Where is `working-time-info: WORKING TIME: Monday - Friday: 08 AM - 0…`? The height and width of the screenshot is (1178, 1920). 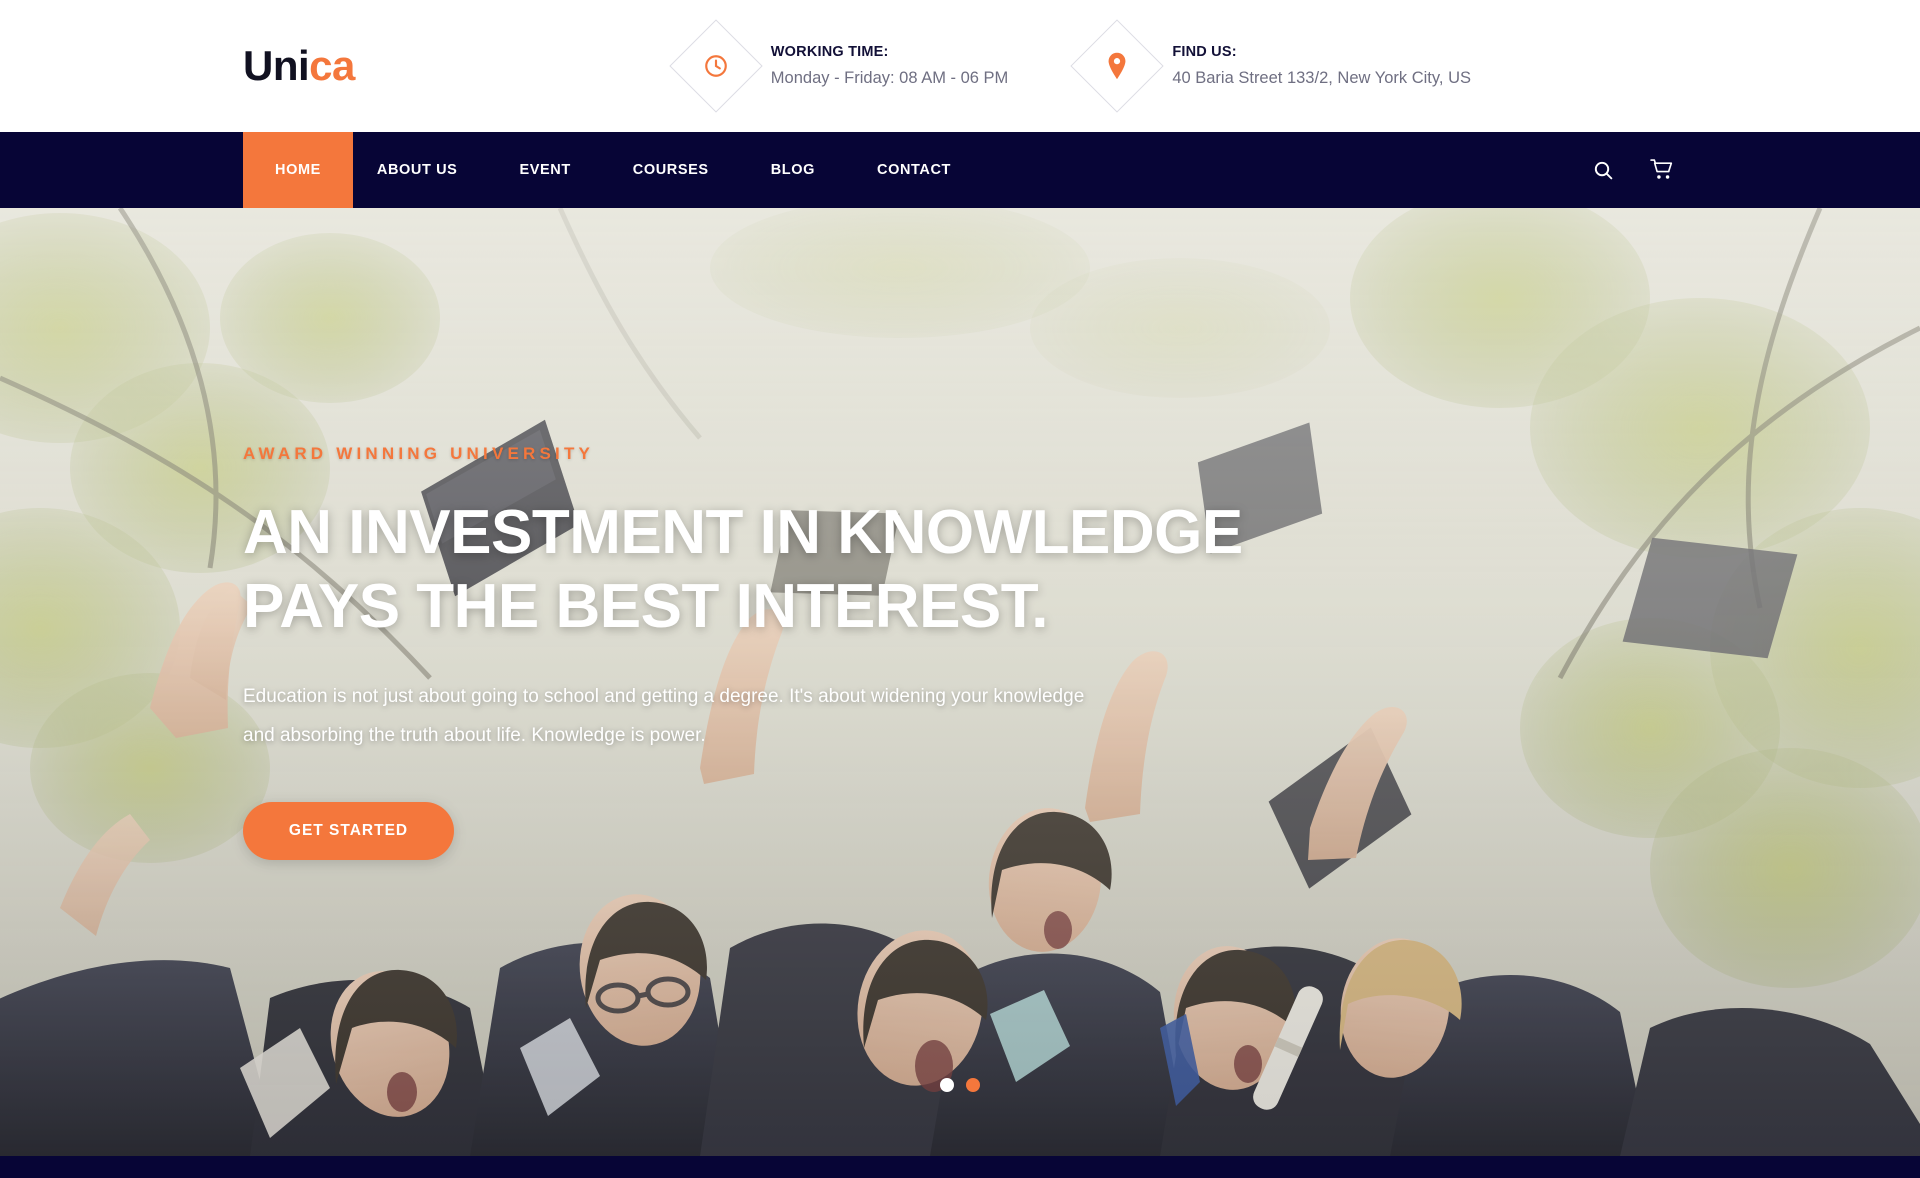 working-time-info: WORKING TIME: Monday - Friday: 08 AM - 0… is located at coordinates (839, 66).